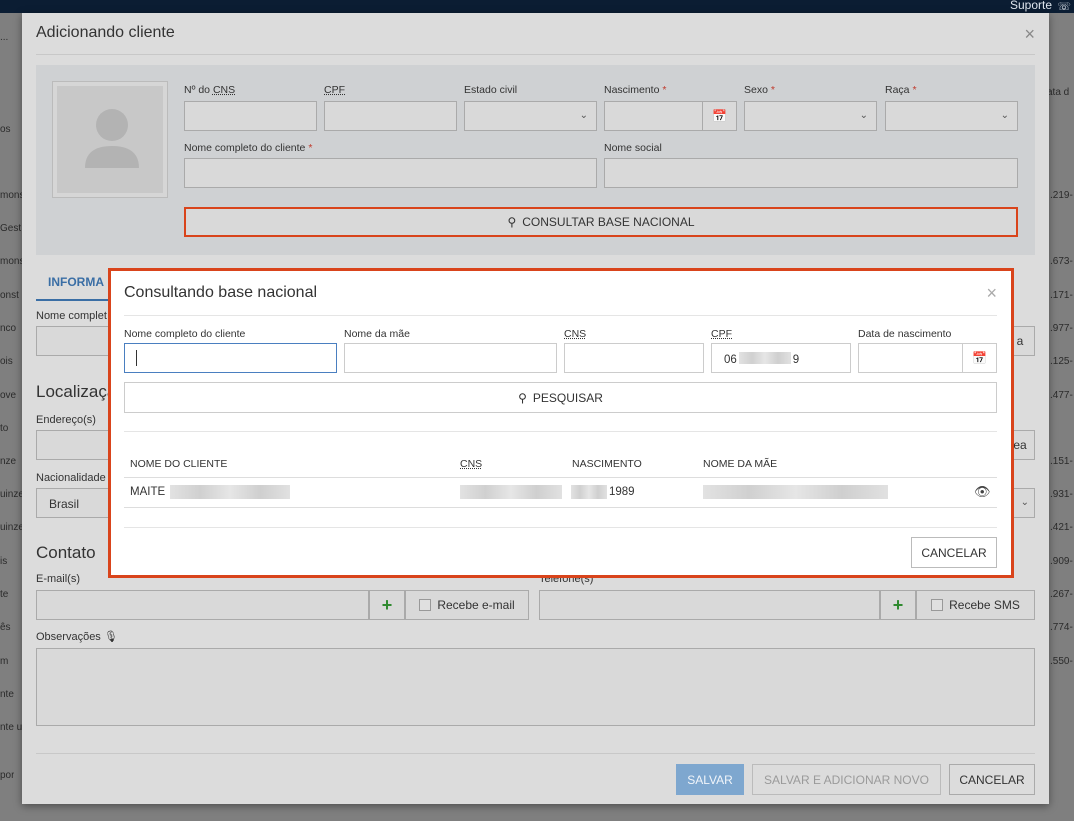  I want to click on table-row: MAITE 1989 👁, so click(560, 492).